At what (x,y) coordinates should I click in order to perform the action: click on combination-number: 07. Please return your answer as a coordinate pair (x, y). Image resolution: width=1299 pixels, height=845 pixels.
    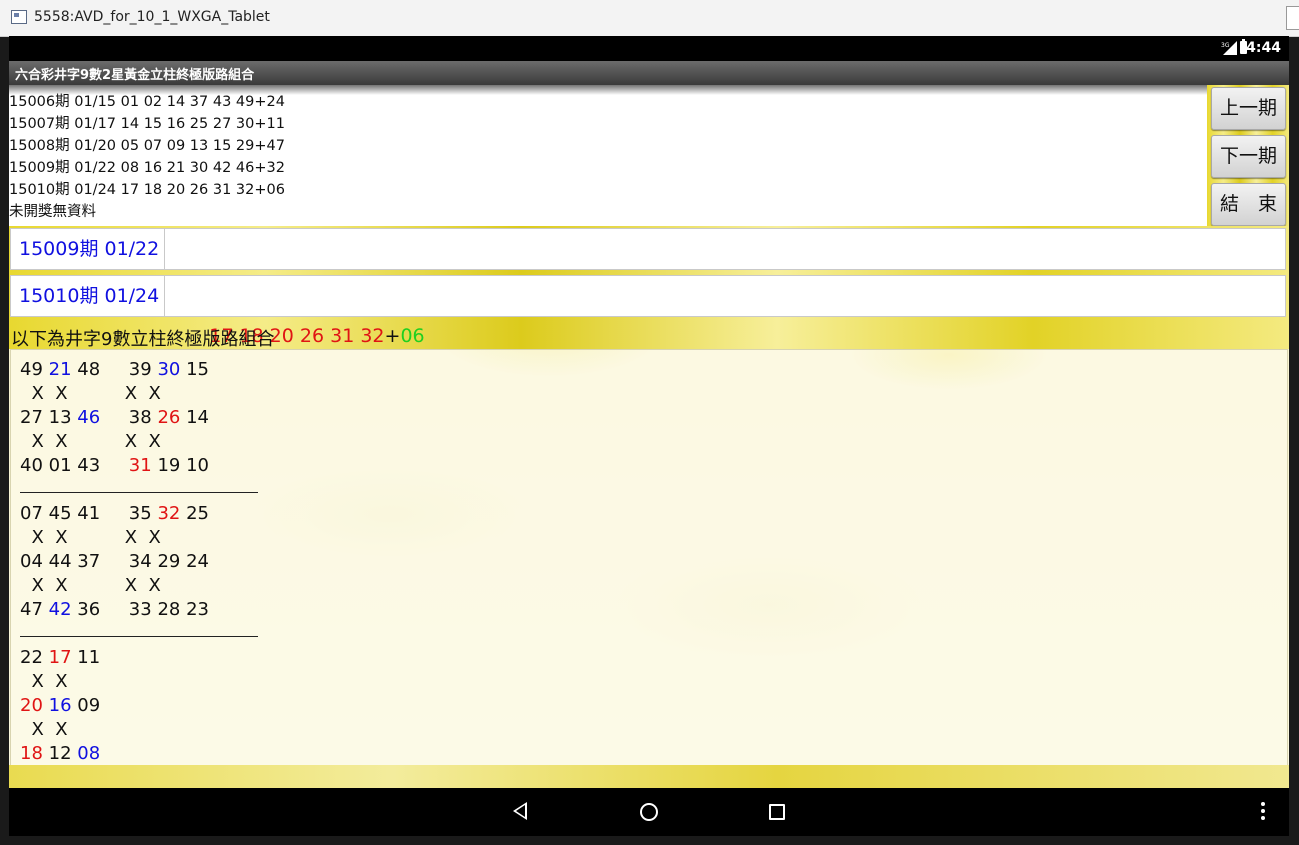
    Looking at the image, I should click on (31, 513).